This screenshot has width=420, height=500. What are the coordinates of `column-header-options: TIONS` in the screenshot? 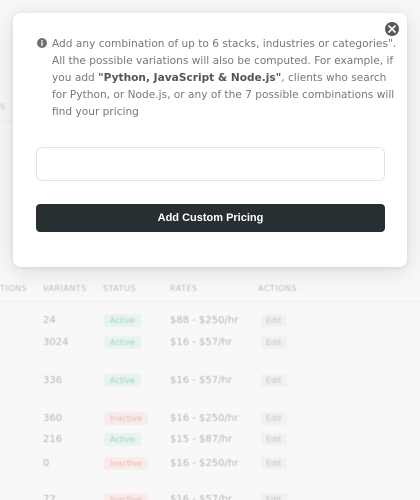 It's located at (14, 288).